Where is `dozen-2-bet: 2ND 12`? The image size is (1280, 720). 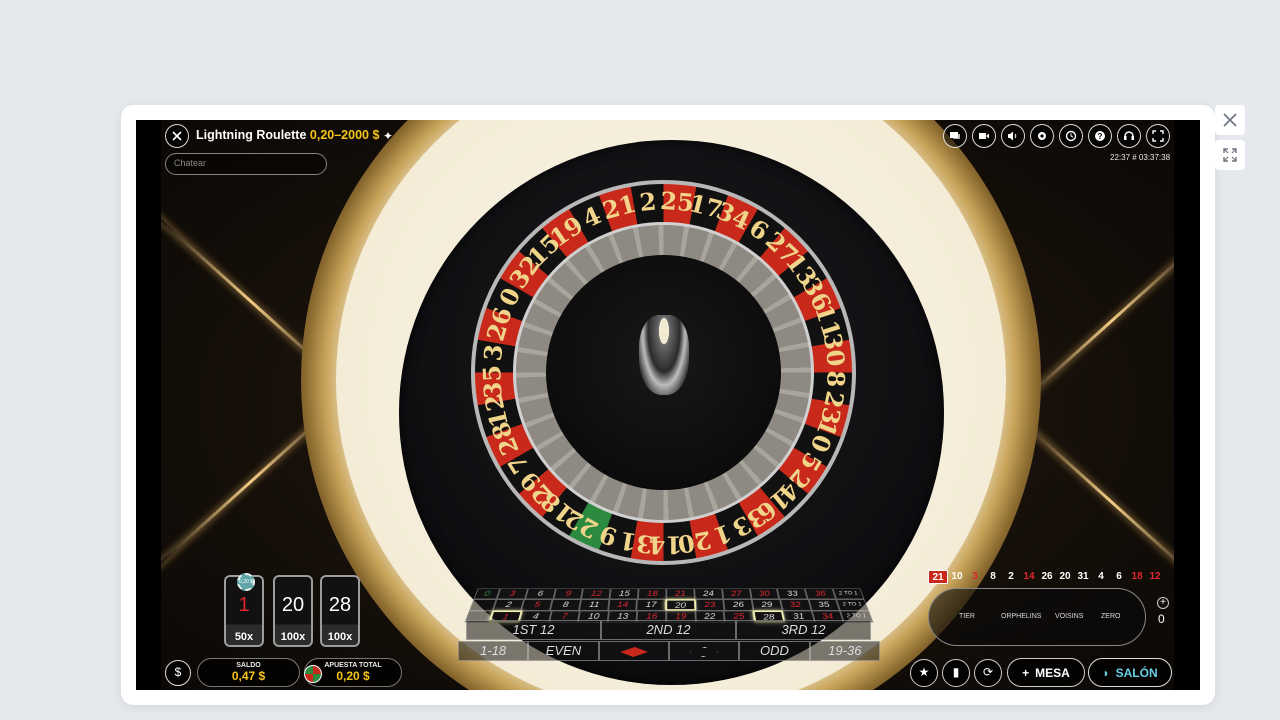
dozen-2-bet: 2ND 12 is located at coordinates (668, 630).